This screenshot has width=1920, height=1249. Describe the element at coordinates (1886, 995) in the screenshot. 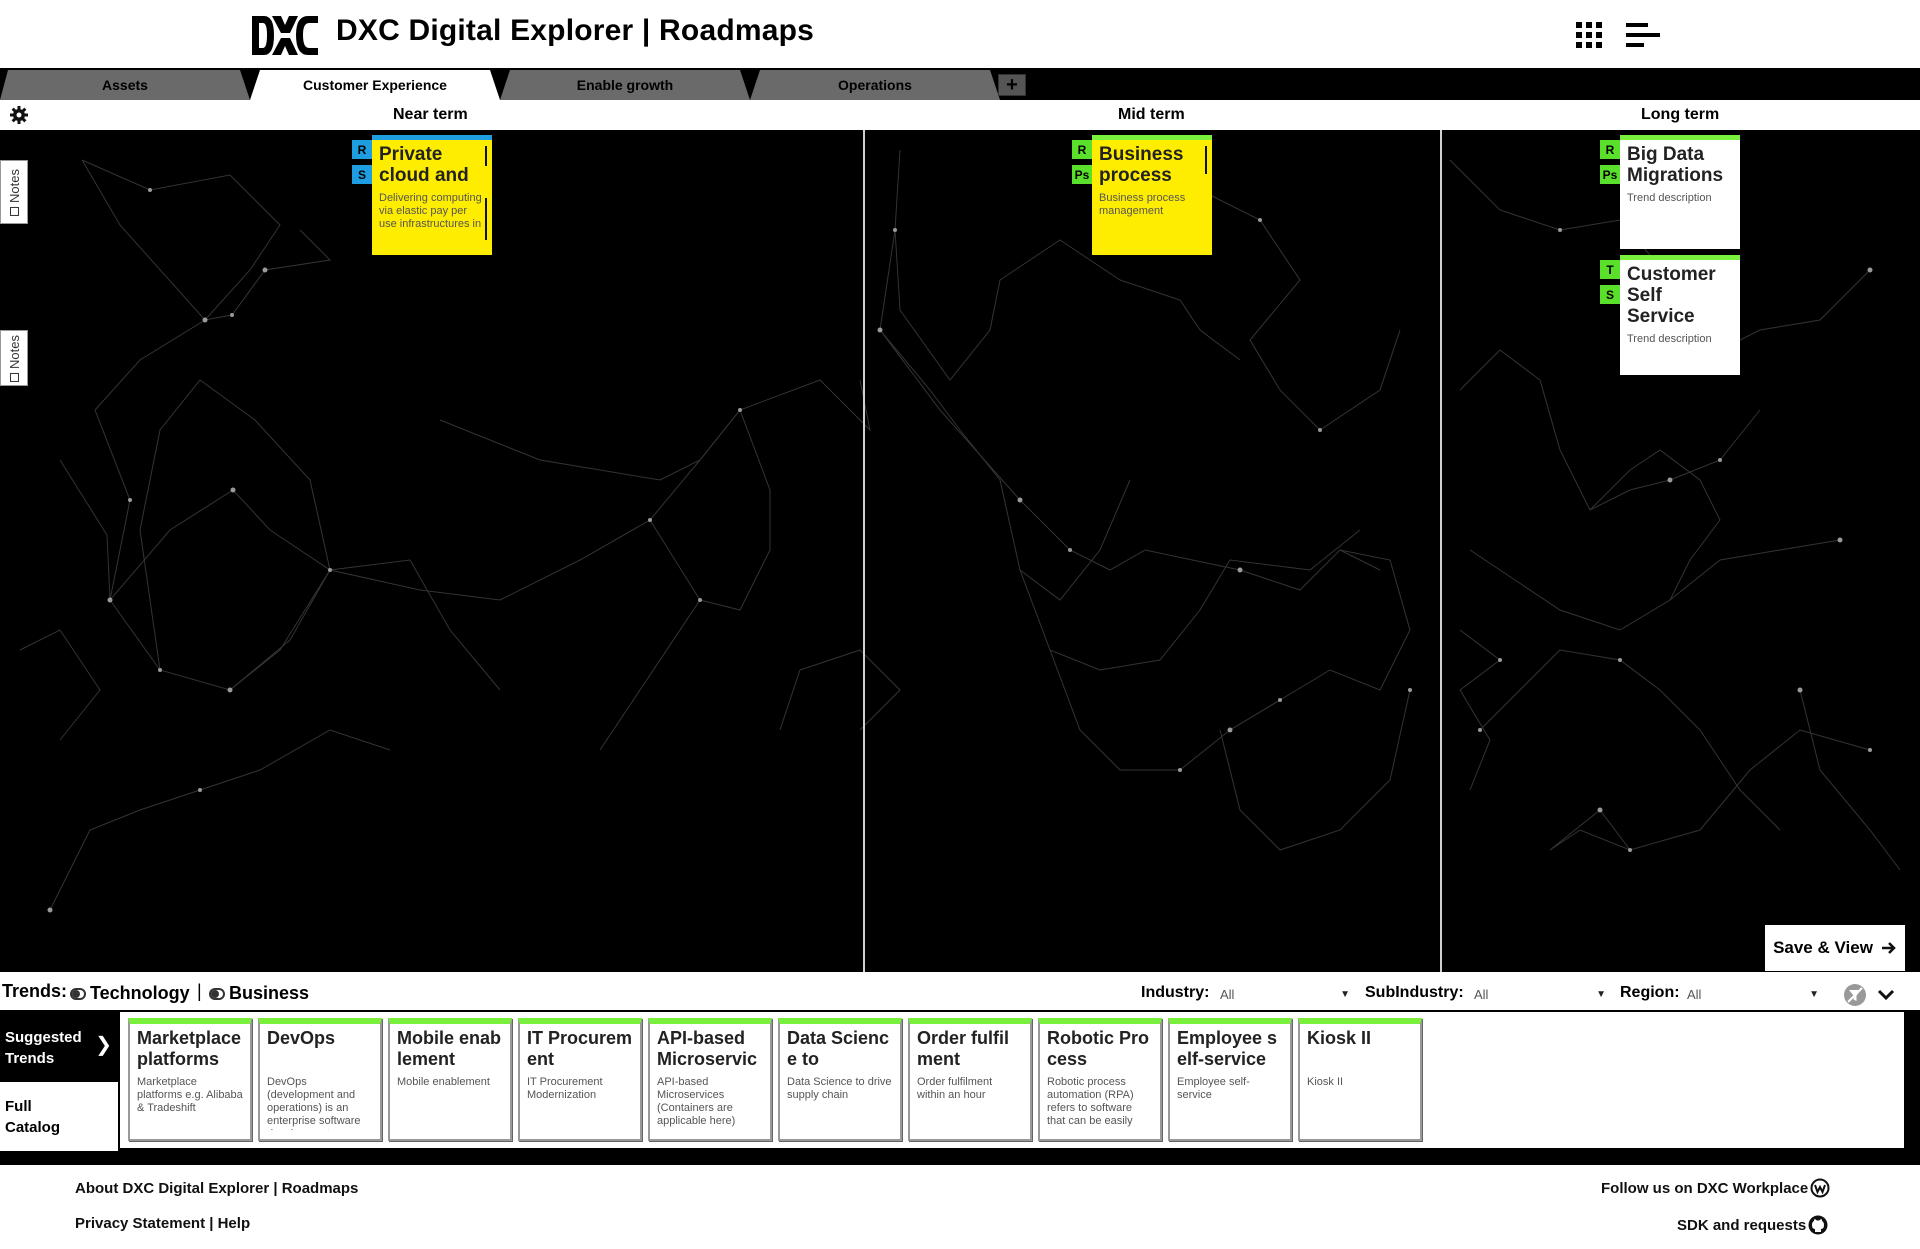

I see `chevron-down-icon` at that location.